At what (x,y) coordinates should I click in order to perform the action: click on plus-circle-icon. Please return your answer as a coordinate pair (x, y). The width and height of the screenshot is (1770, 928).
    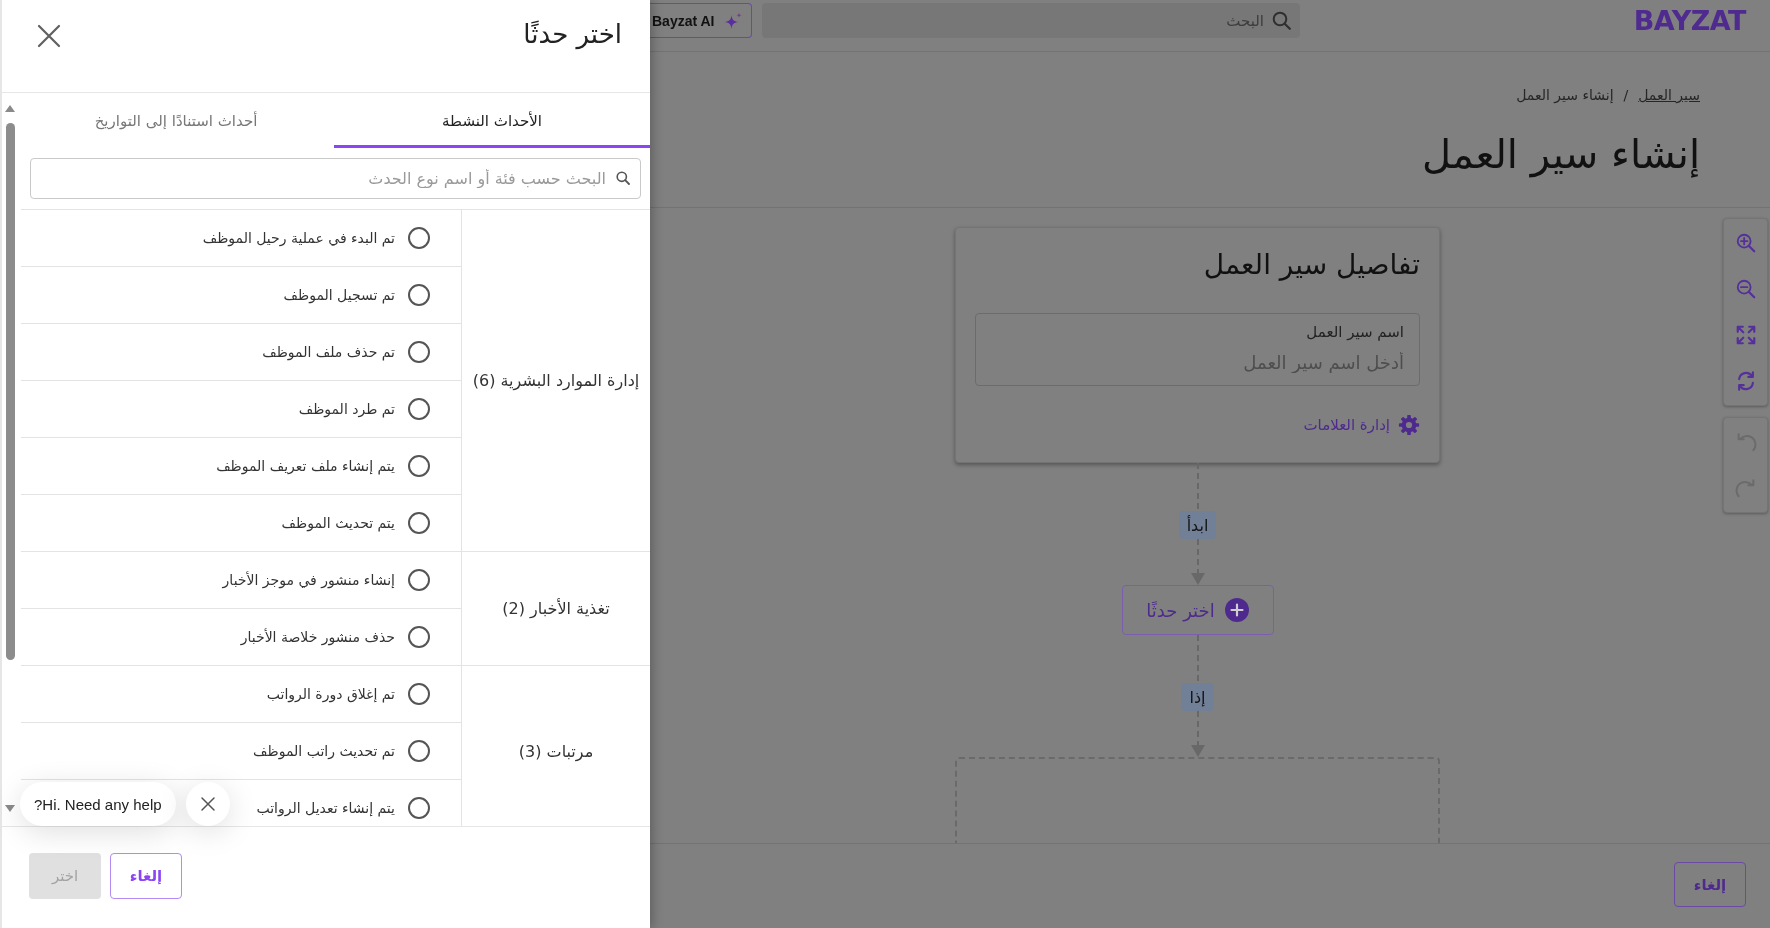
    Looking at the image, I should click on (1236, 610).